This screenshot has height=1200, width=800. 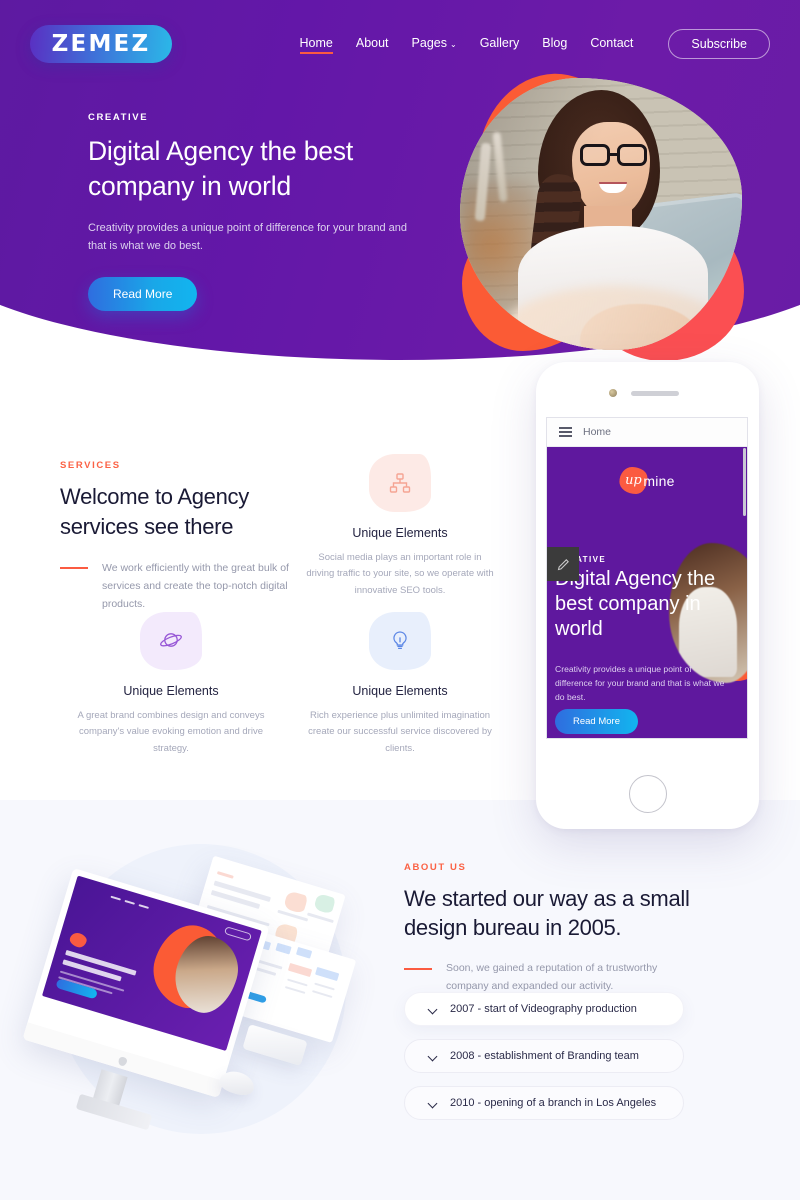 I want to click on hero-illustration, so click(x=607, y=210).